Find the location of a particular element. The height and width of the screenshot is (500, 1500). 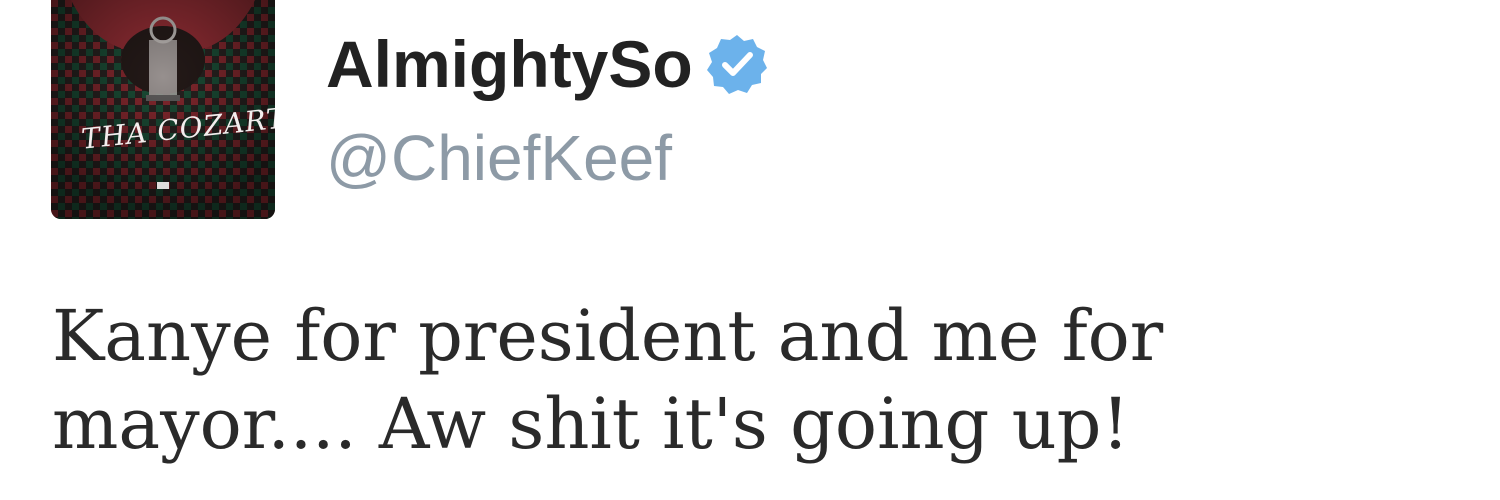

user-name-row: AlmightySo is located at coordinates (547, 64).